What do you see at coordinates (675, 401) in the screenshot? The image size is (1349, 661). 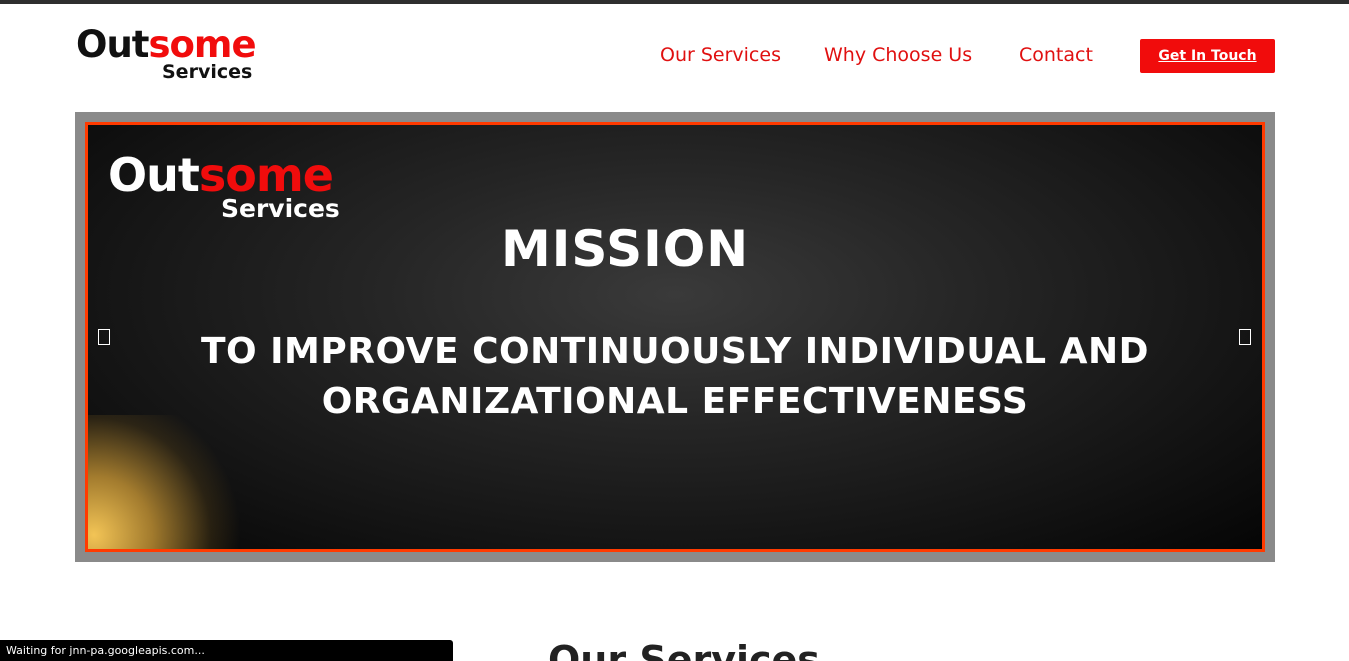 I see `mission-line-2: ORGANIZATIONAL EFFECTIVENESS` at bounding box center [675, 401].